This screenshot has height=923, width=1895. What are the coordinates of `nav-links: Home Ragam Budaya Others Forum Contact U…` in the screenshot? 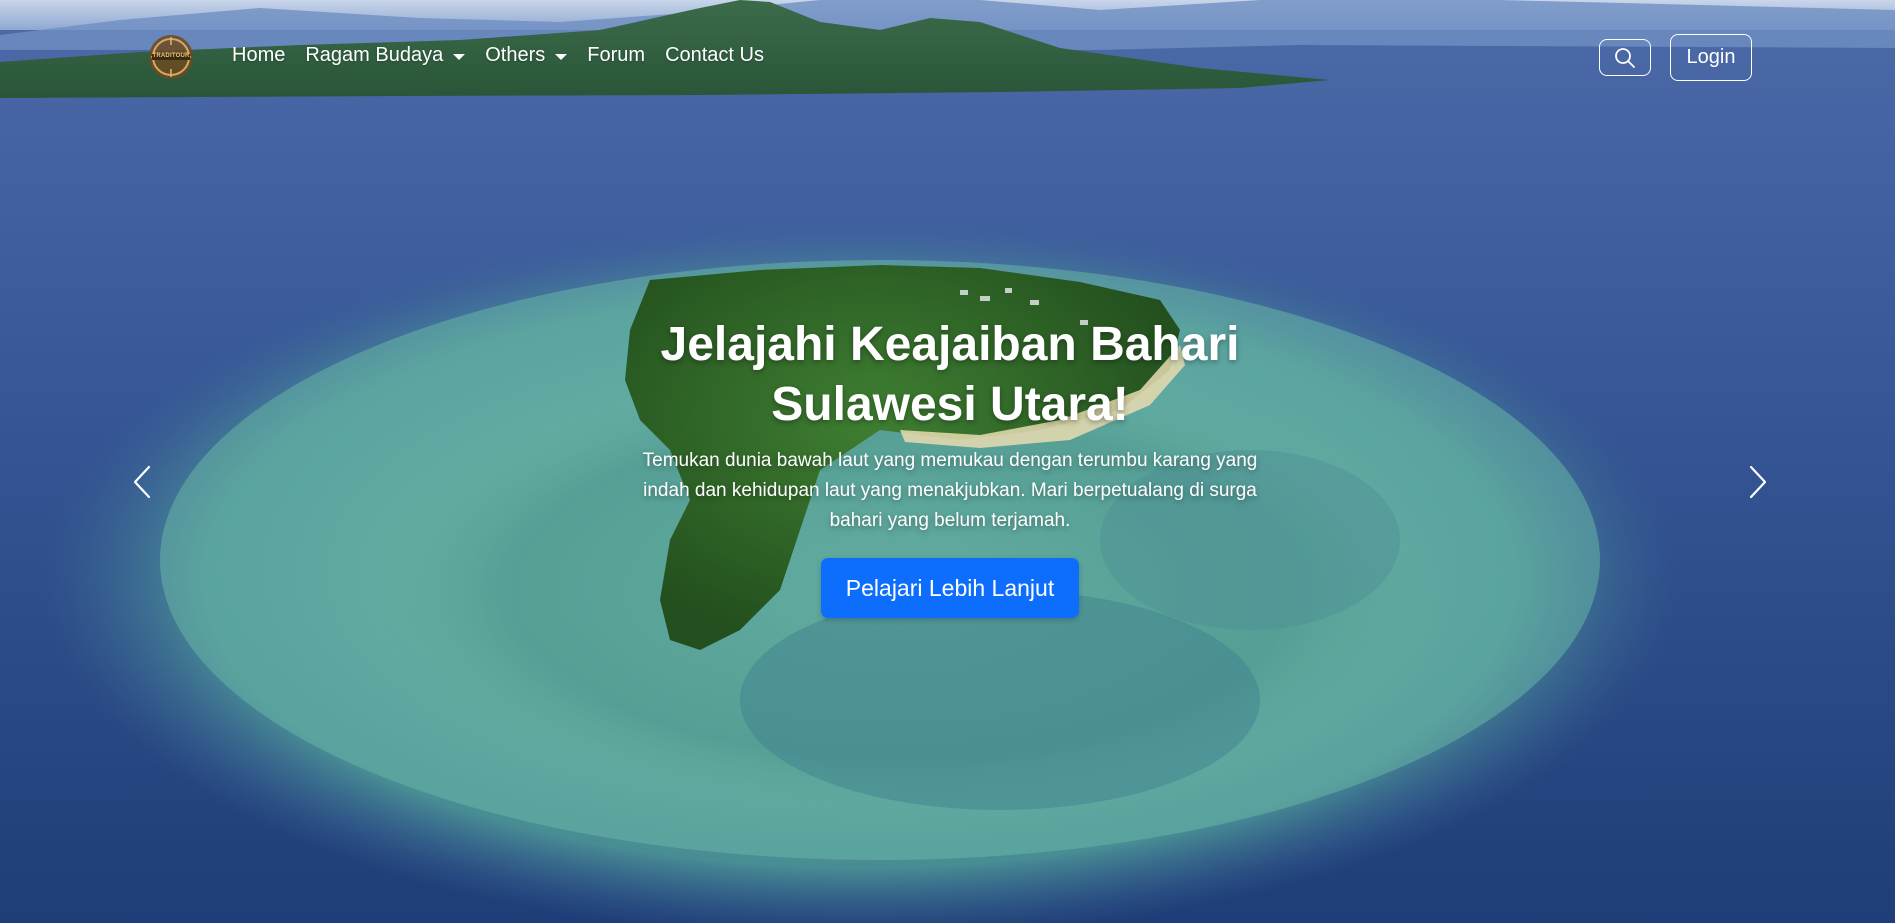 It's located at (508, 55).